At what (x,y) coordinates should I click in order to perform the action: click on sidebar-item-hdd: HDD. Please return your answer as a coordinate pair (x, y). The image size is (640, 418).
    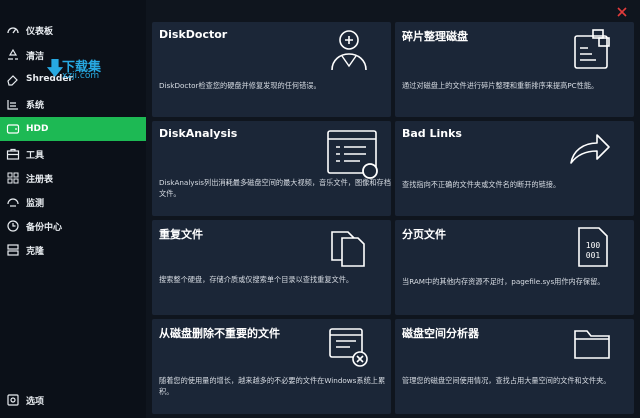
    Looking at the image, I should click on (73, 129).